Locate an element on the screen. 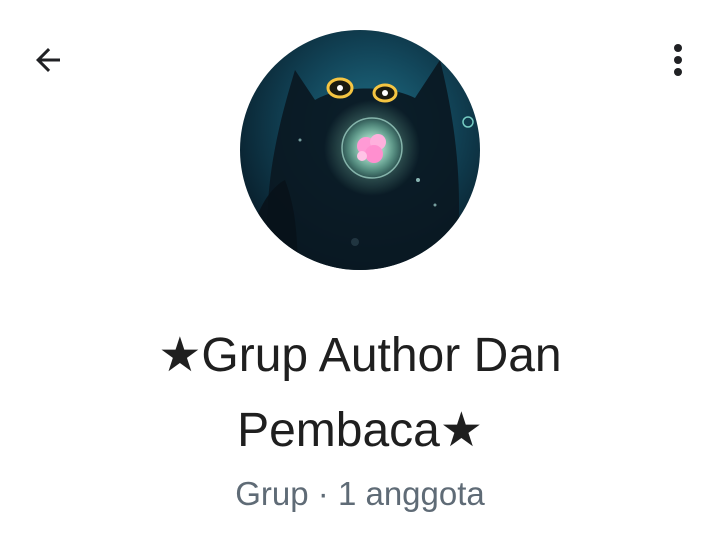 The width and height of the screenshot is (720, 540). group-avatar is located at coordinates (360, 150).